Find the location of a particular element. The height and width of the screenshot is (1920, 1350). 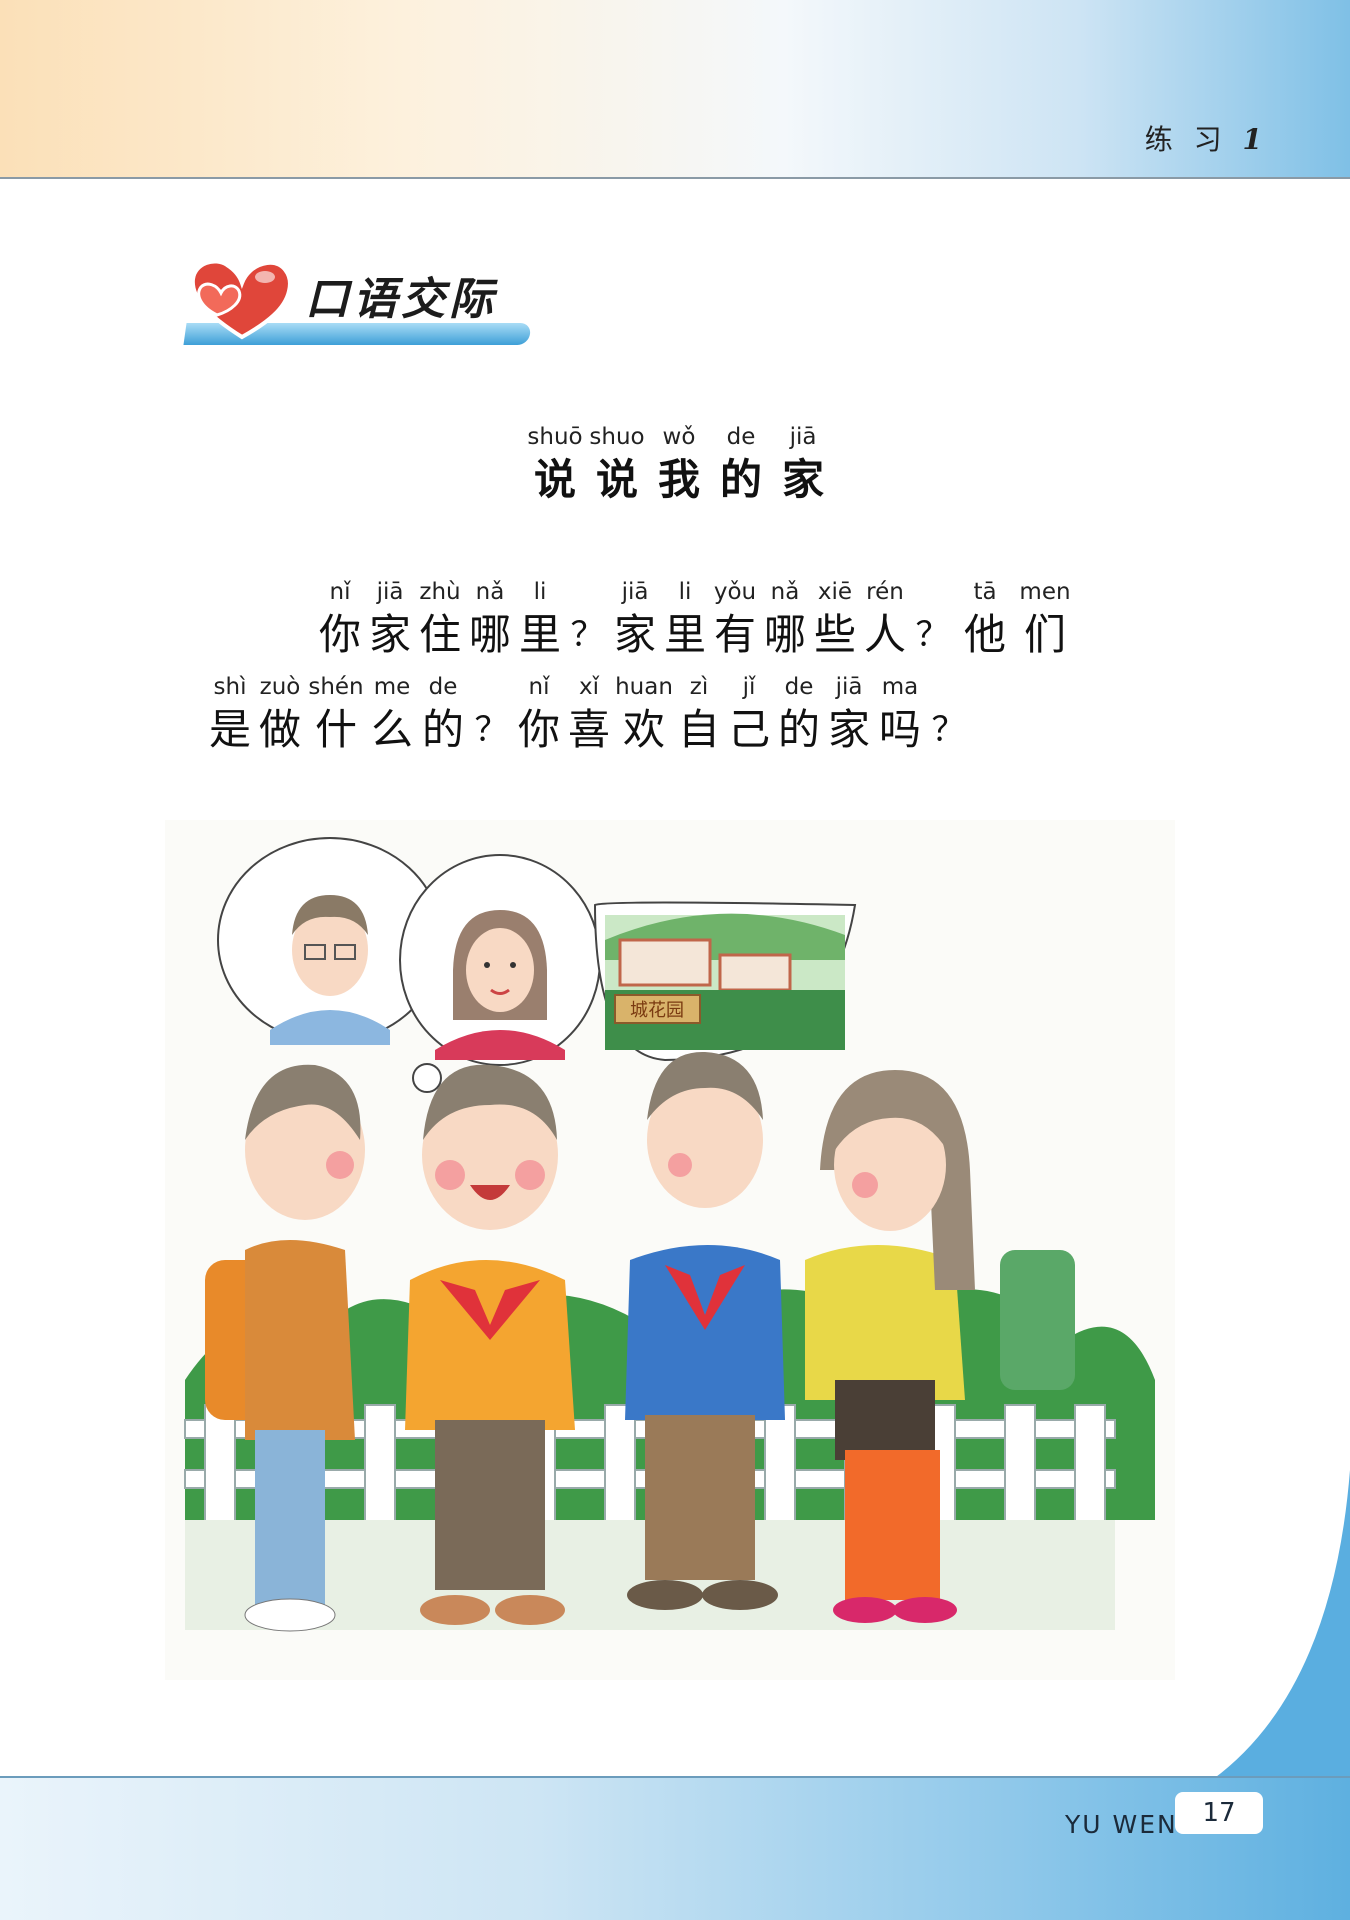

pinyin: me is located at coordinates (392, 687).